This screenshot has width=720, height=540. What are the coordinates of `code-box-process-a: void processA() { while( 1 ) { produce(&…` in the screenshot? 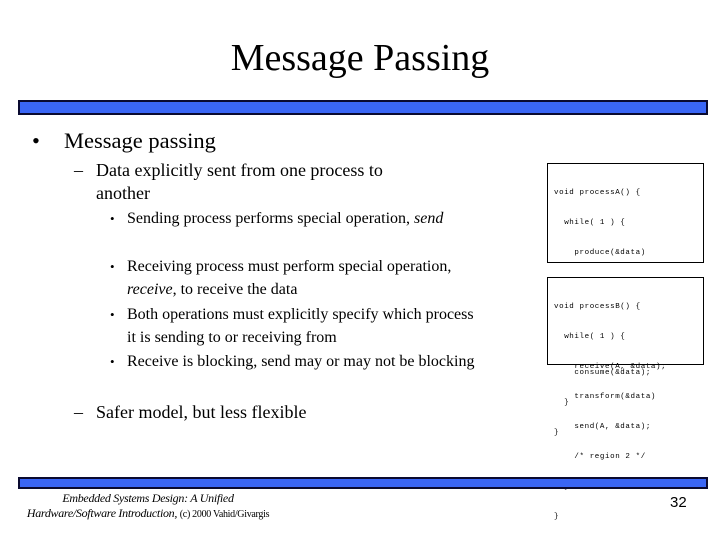 It's located at (625, 300).